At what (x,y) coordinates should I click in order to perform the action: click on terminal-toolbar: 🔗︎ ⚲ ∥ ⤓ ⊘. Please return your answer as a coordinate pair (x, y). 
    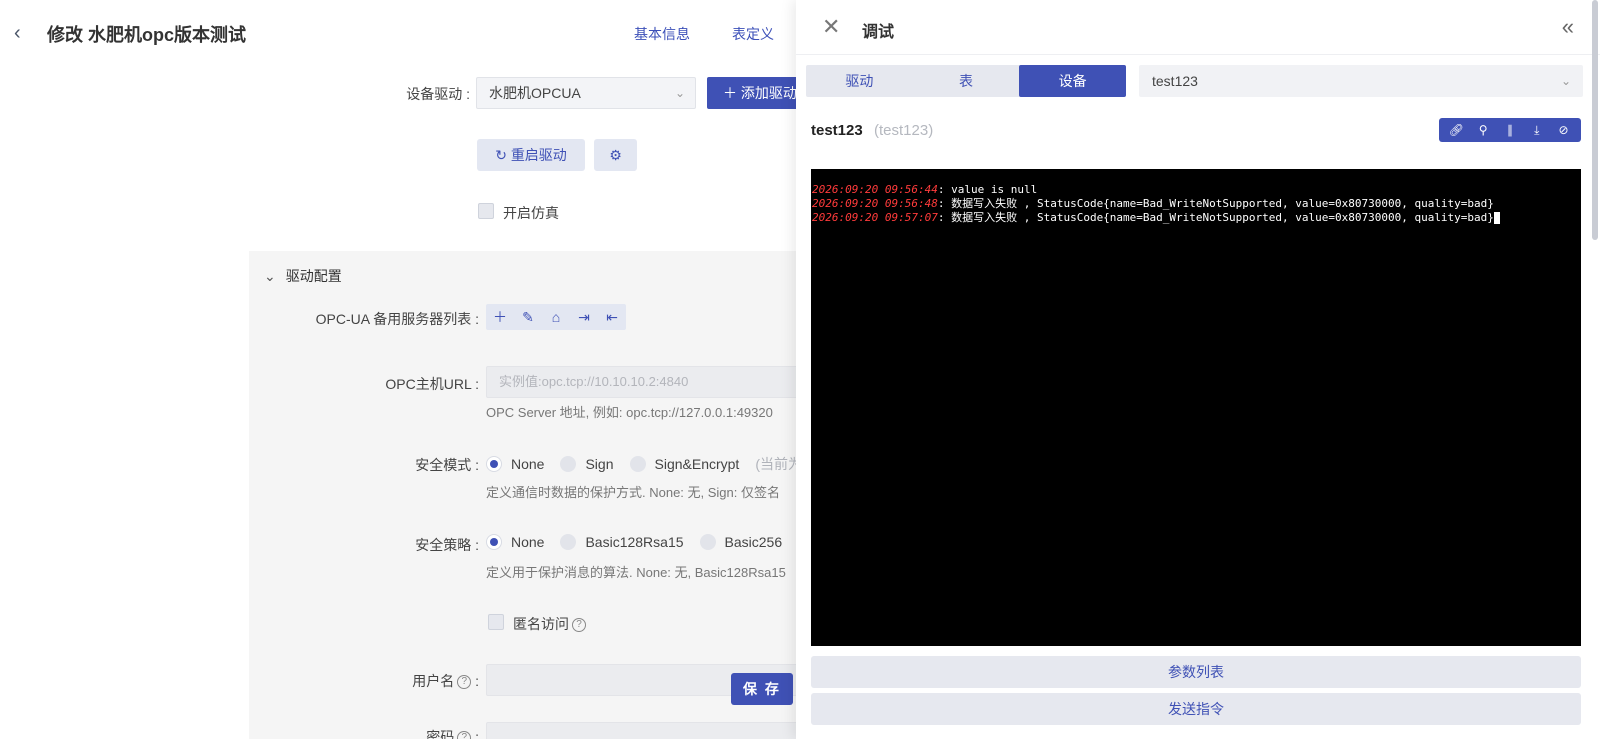
    Looking at the image, I should click on (1510, 130).